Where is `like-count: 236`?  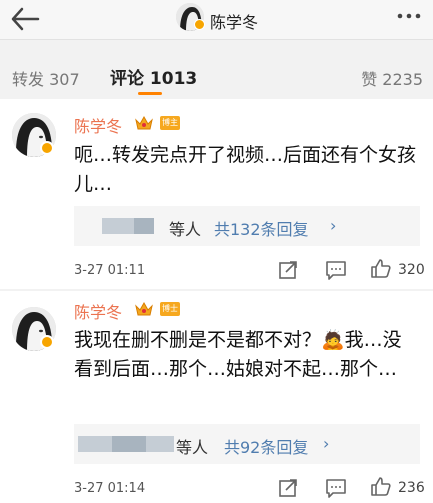
like-count: 236 is located at coordinates (411, 488).